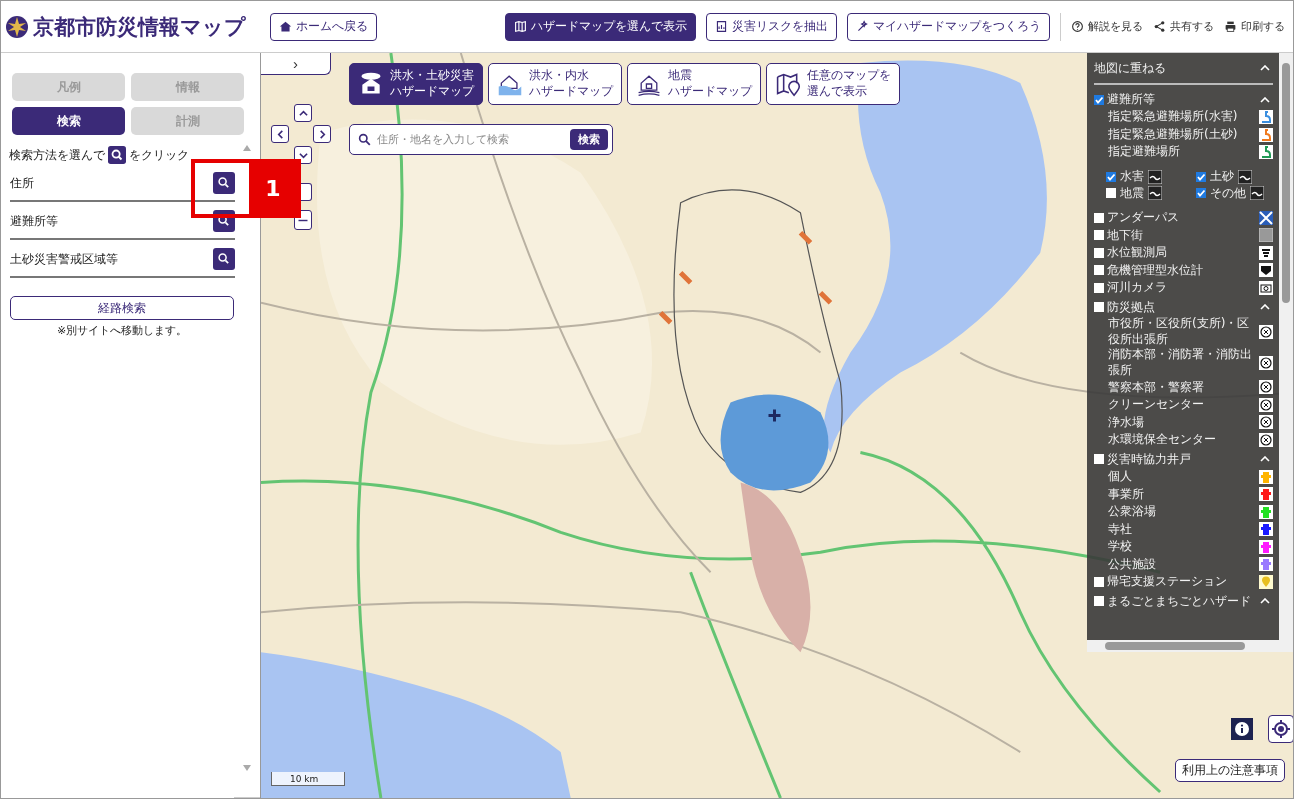  What do you see at coordinates (1266, 287) in the screenshot?
I see `camera-icon` at bounding box center [1266, 287].